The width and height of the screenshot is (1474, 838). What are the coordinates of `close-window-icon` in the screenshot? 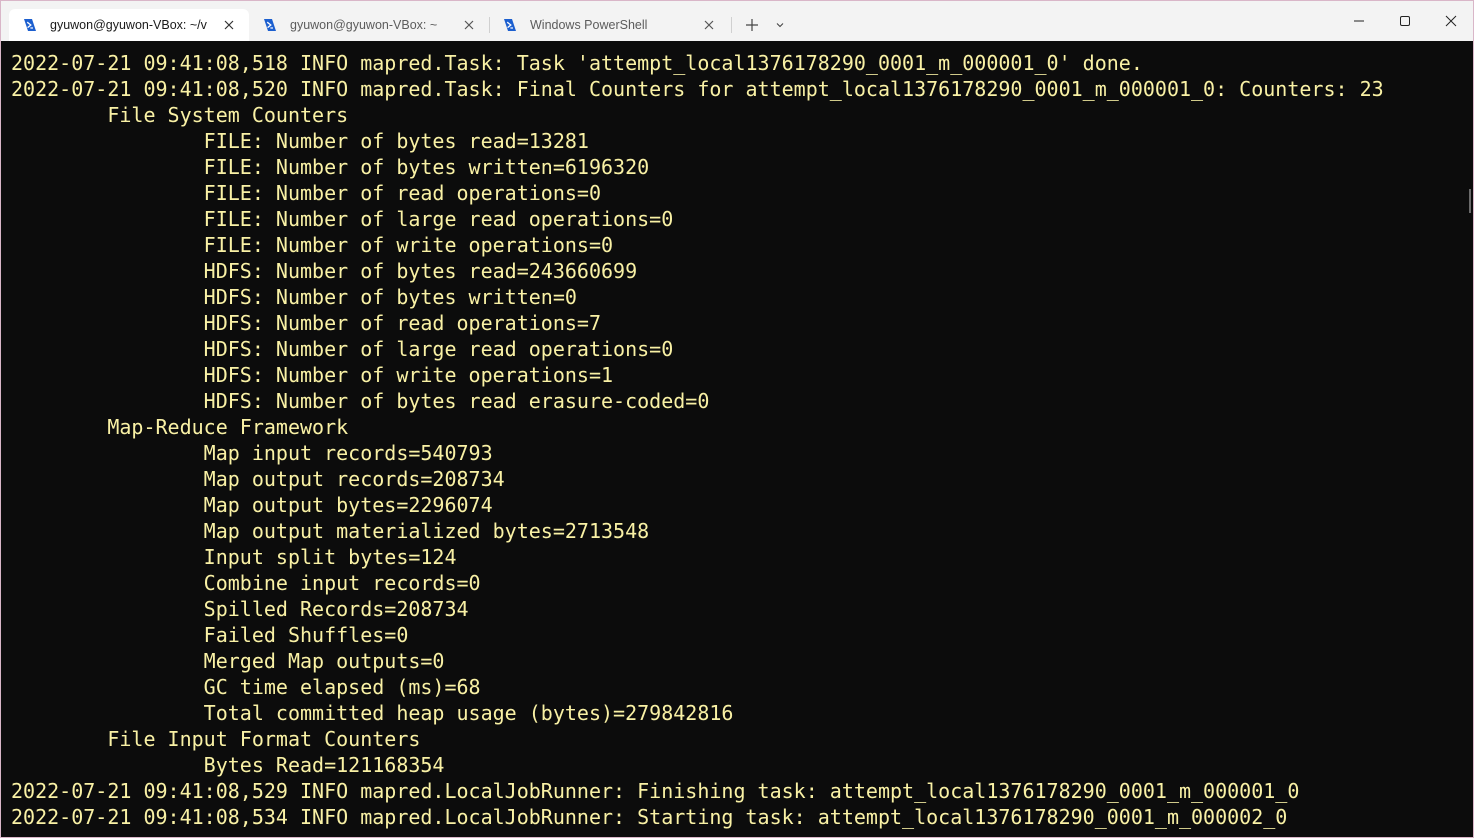 It's located at (1451, 21).